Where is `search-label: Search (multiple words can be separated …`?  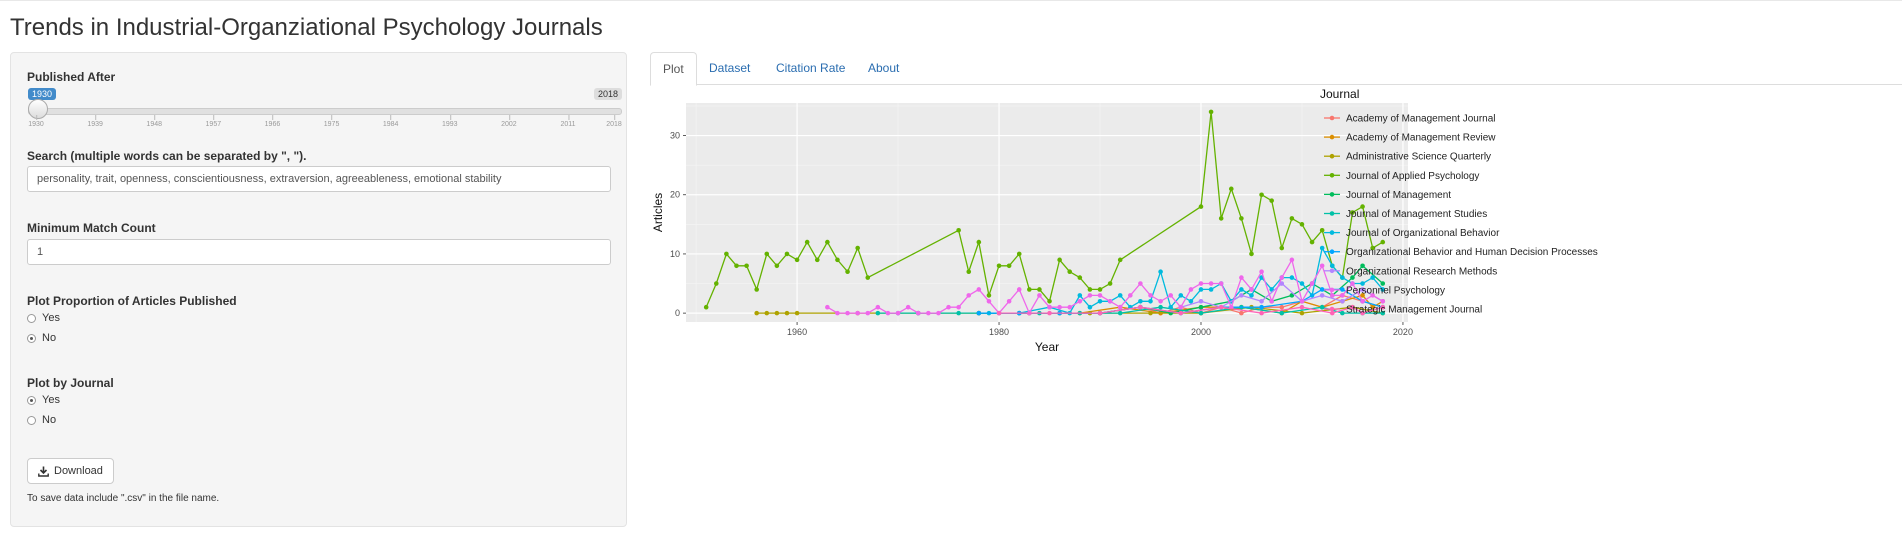 search-label: Search (multiple words can be separated … is located at coordinates (167, 156).